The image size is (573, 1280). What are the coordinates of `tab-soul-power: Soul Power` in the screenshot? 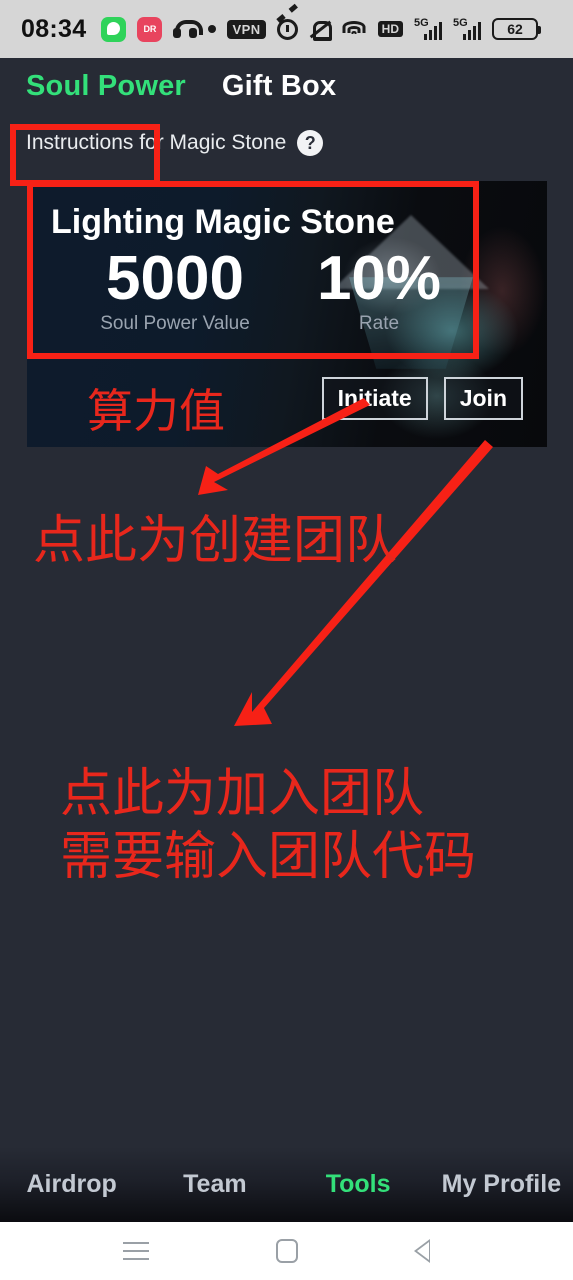 It's located at (106, 86).